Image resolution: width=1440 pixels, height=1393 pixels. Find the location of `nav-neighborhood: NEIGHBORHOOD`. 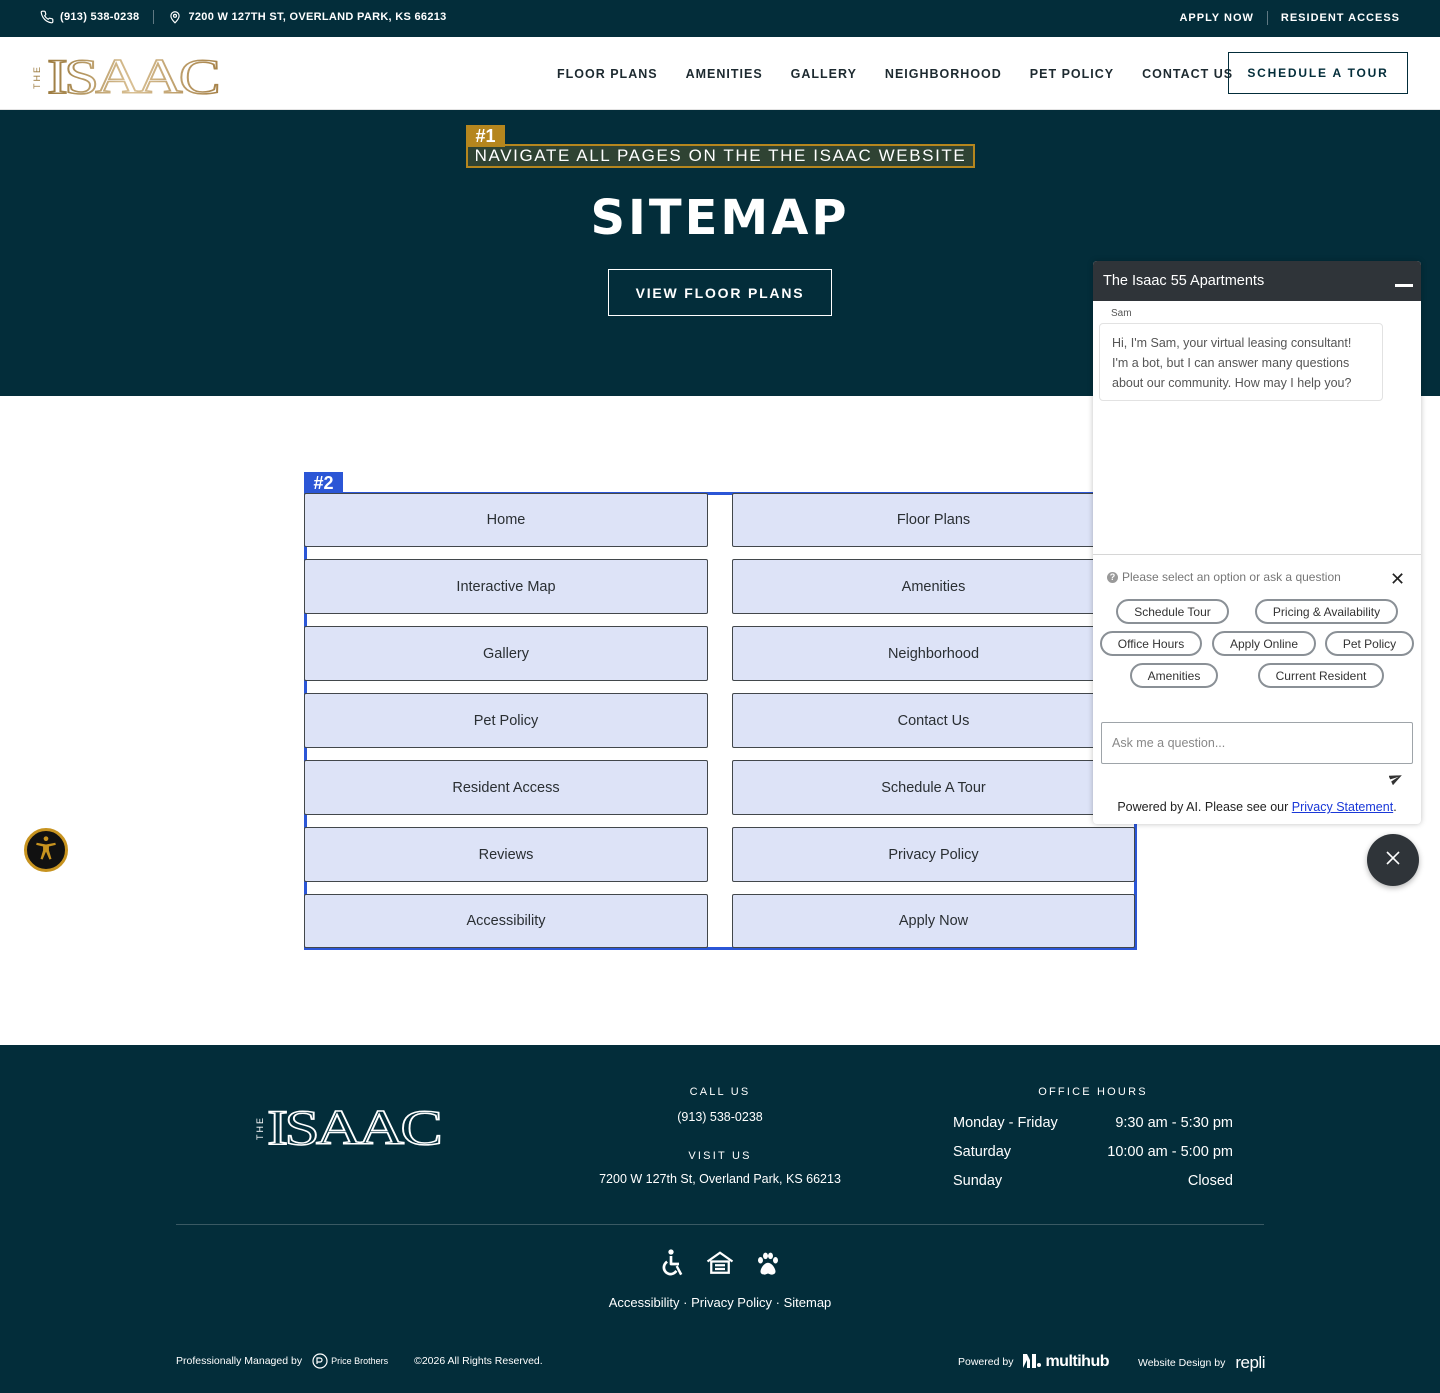

nav-neighborhood: NEIGHBORHOOD is located at coordinates (943, 74).